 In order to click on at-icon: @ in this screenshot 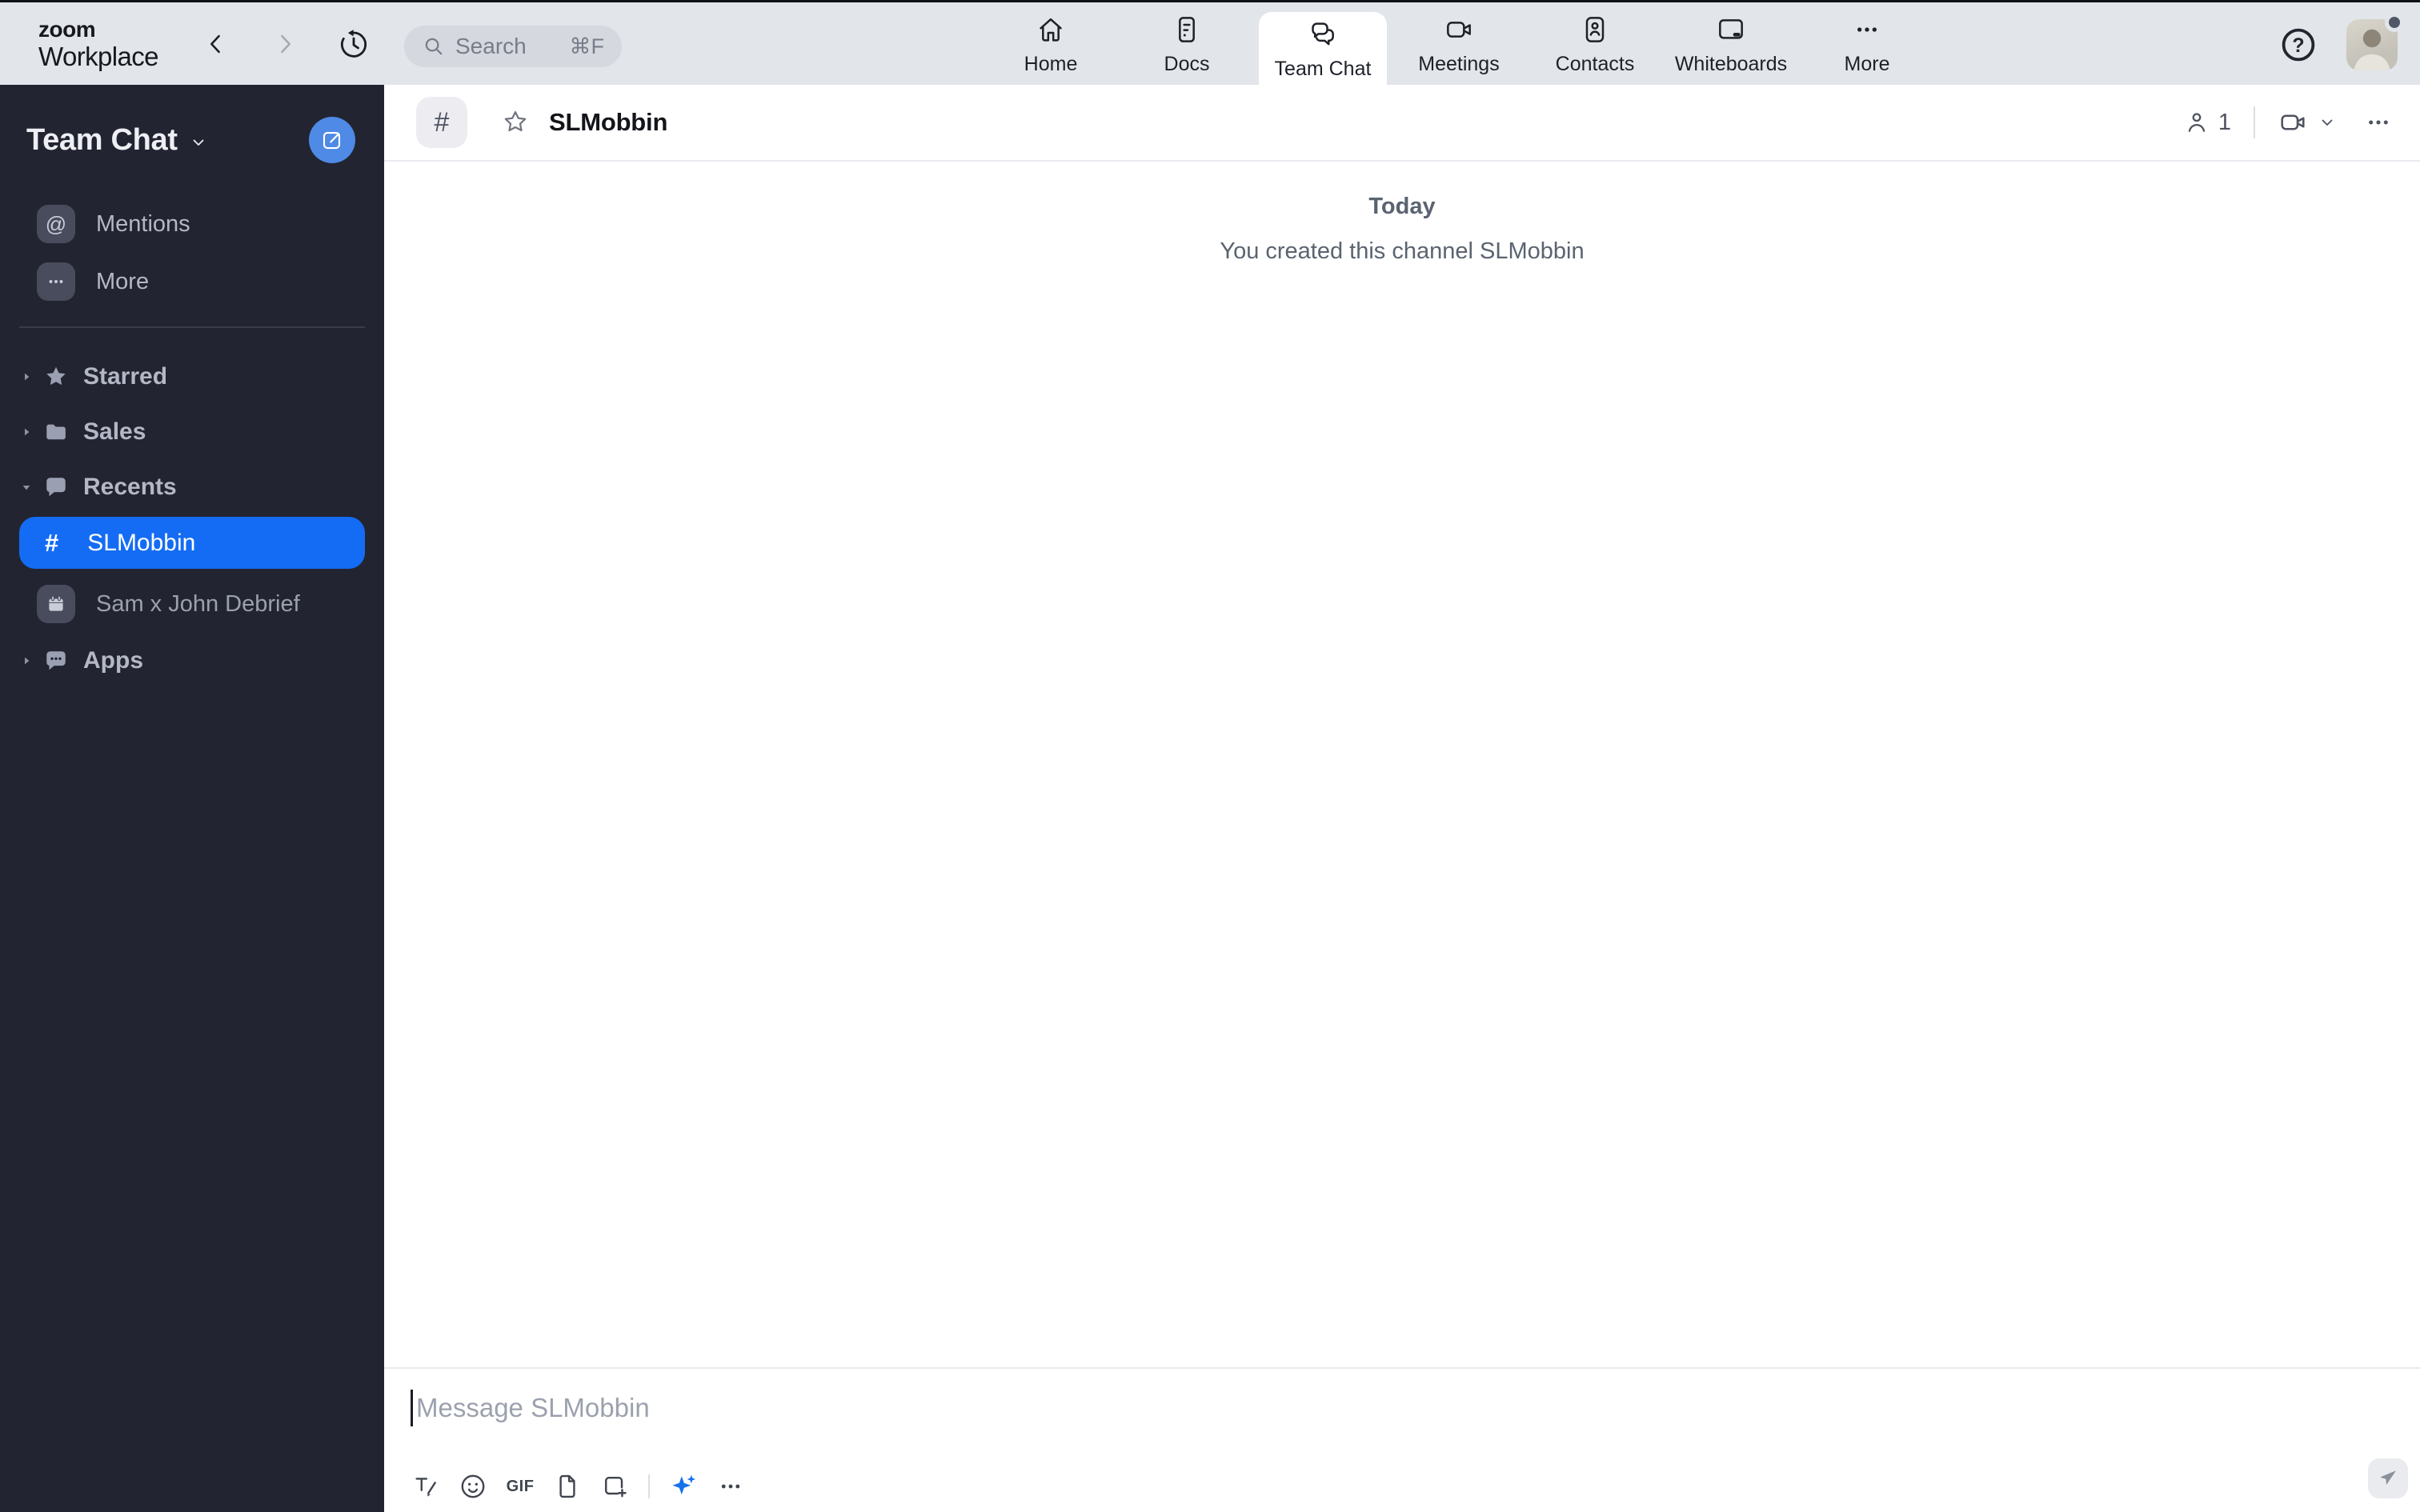, I will do `click(56, 223)`.